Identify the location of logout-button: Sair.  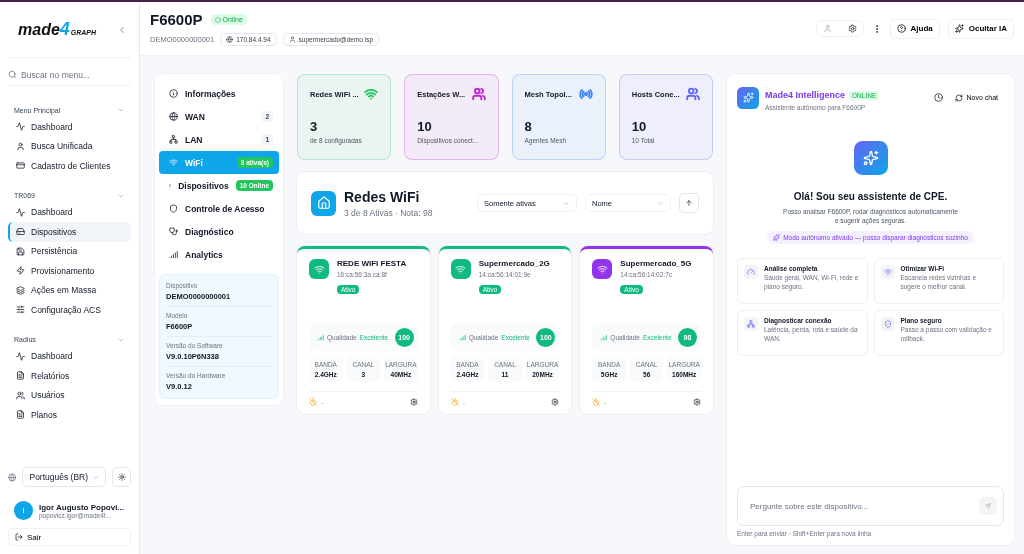
(69, 537).